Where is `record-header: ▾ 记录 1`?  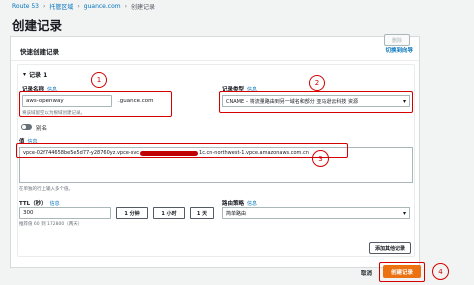
record-header: ▾ 记录 1 is located at coordinates (35, 74).